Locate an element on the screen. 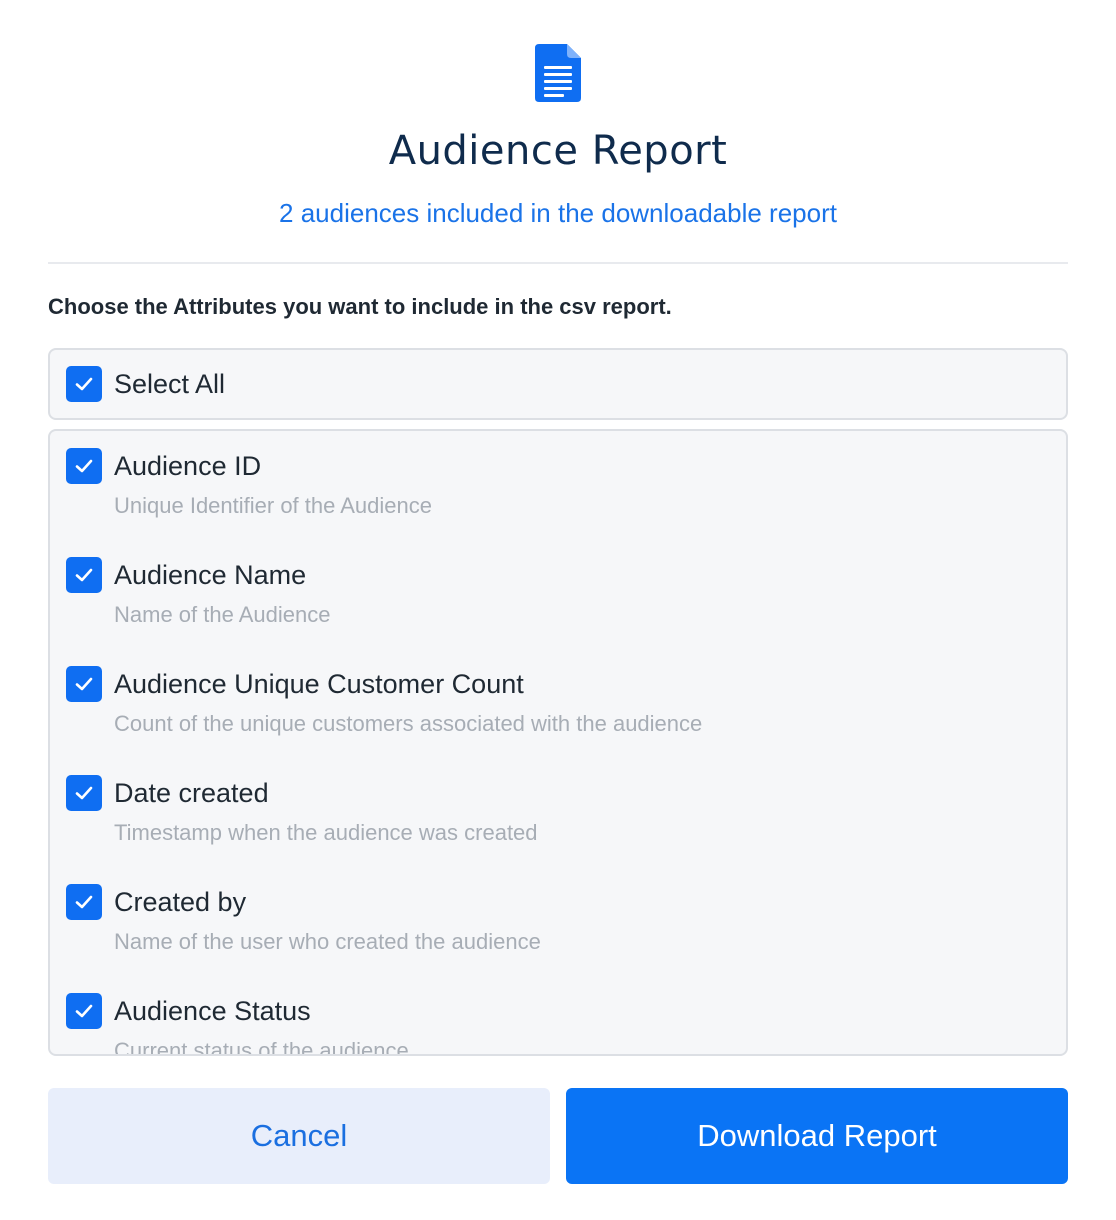 Image resolution: width=1116 pixels, height=1220 pixels. select-all-label: Select All is located at coordinates (170, 383).